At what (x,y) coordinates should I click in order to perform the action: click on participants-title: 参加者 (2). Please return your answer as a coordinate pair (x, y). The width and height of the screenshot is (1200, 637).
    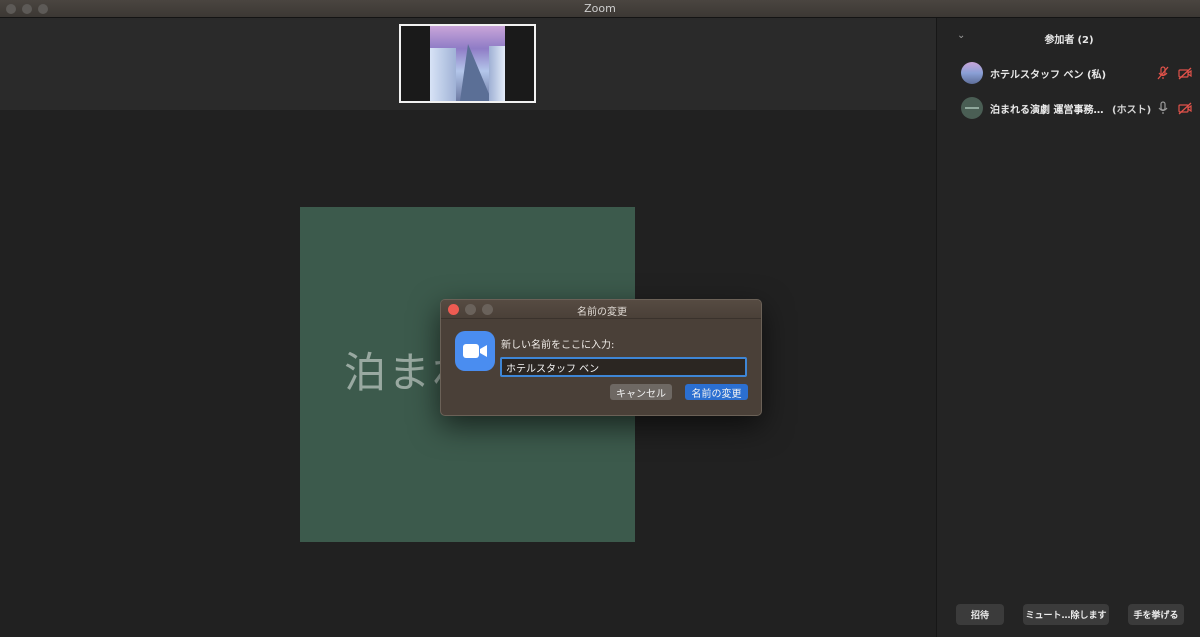
    Looking at the image, I should click on (1068, 38).